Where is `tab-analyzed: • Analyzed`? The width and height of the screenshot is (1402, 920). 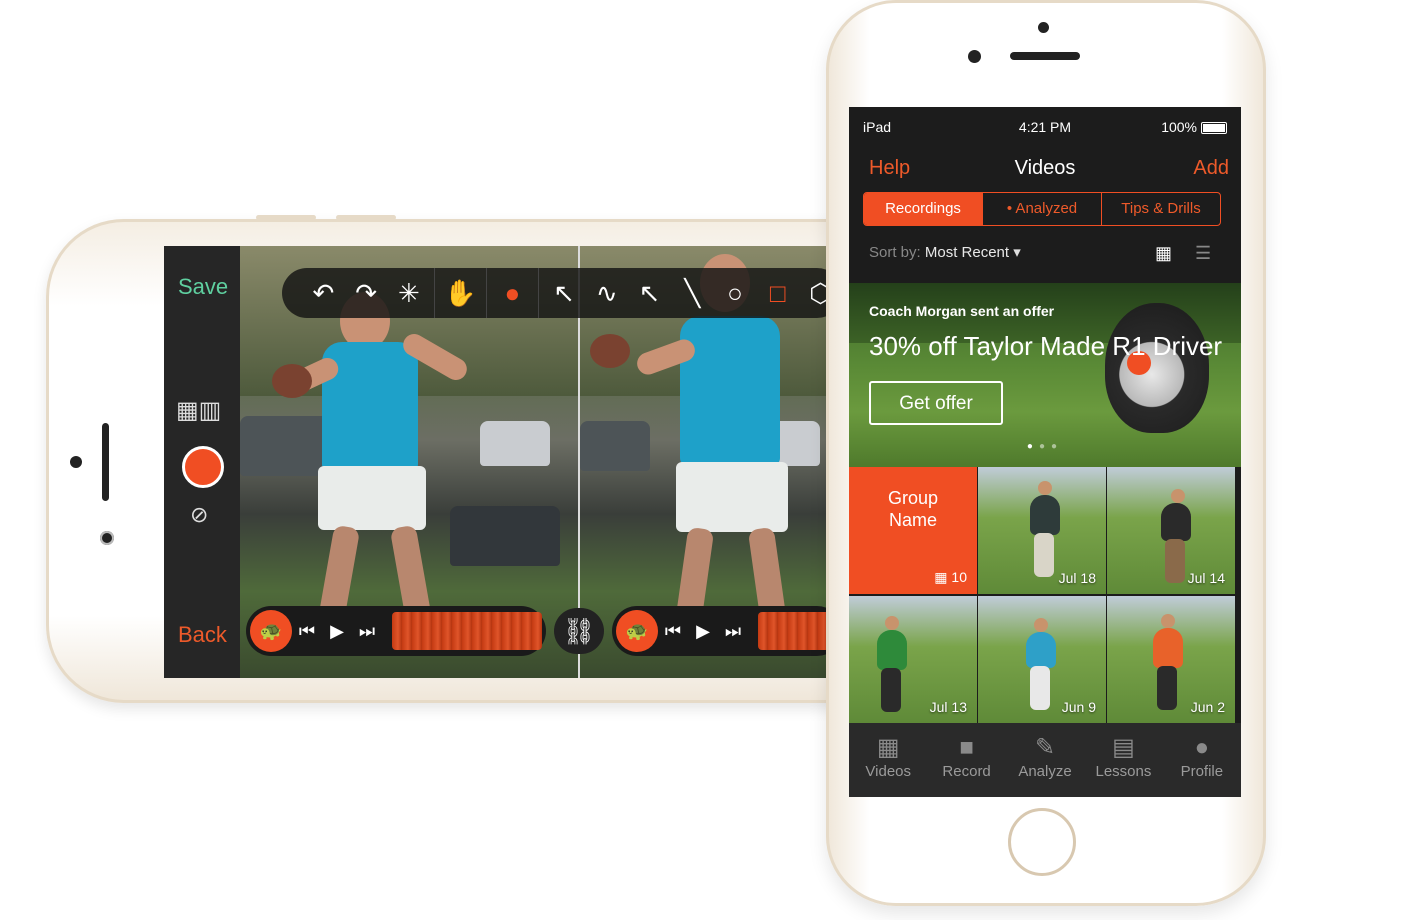 tab-analyzed: • Analyzed is located at coordinates (1042, 209).